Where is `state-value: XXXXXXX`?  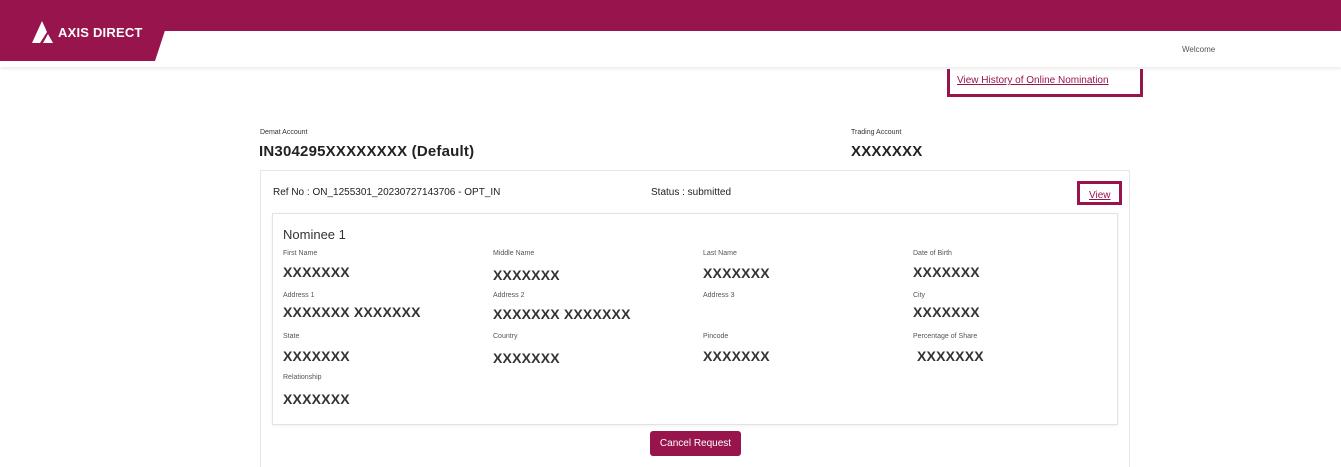 state-value: XXXXXXX is located at coordinates (316, 356).